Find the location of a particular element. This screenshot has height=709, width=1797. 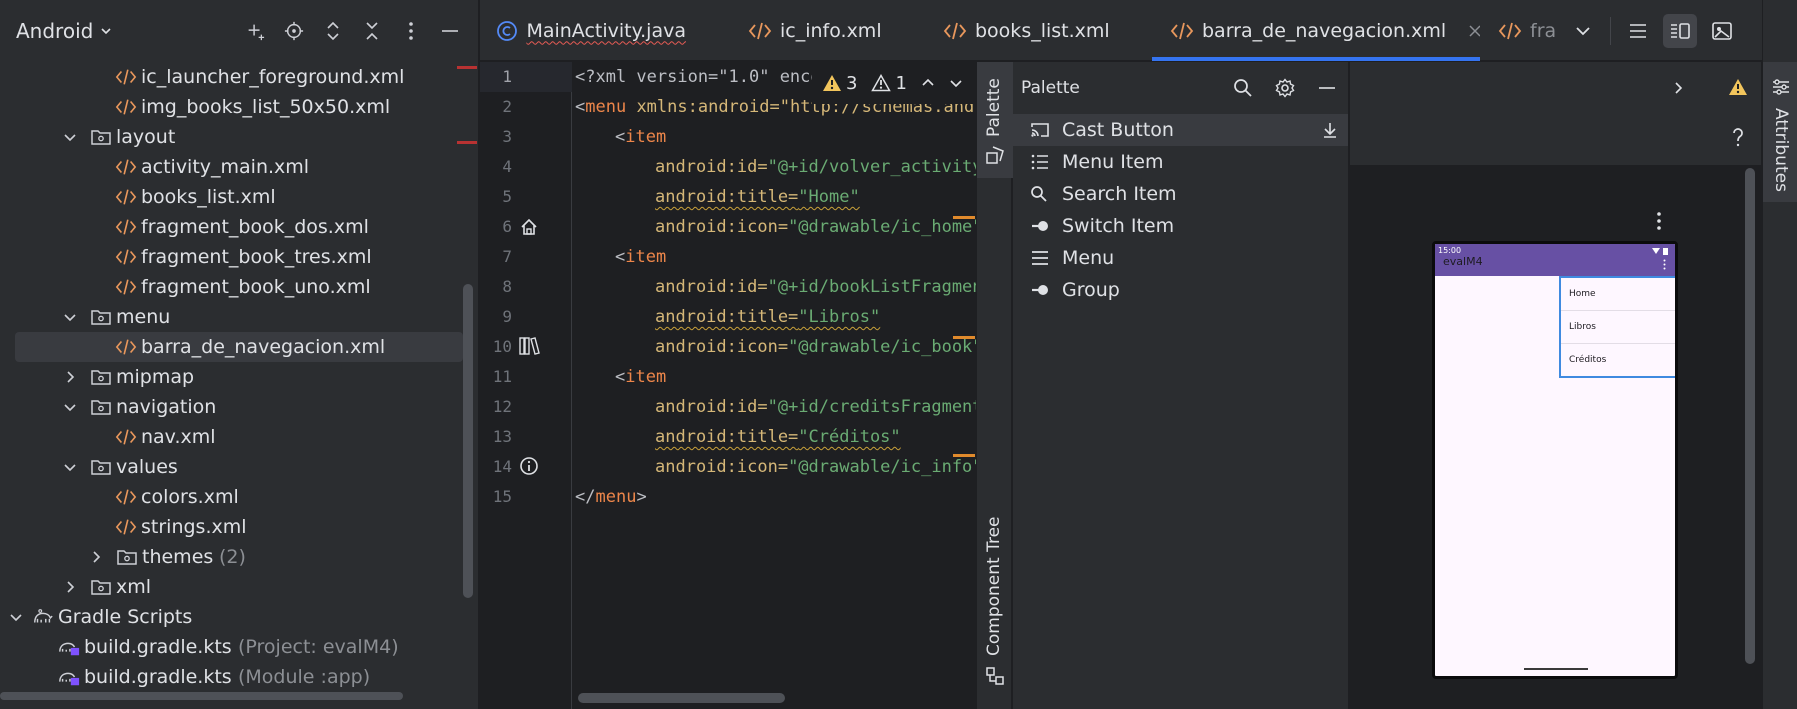

previous-highlight-icon is located at coordinates (928, 83).